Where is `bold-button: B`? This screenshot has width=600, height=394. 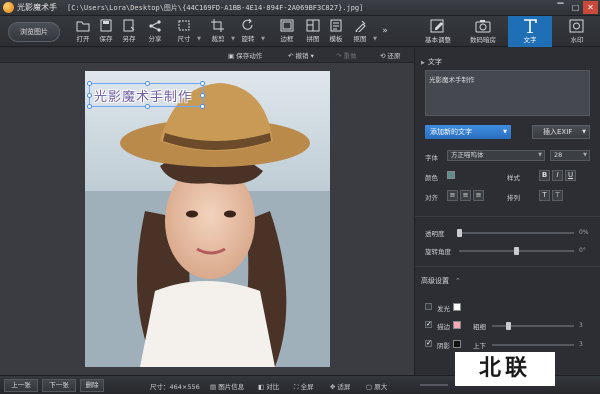
bold-button: B is located at coordinates (544, 175).